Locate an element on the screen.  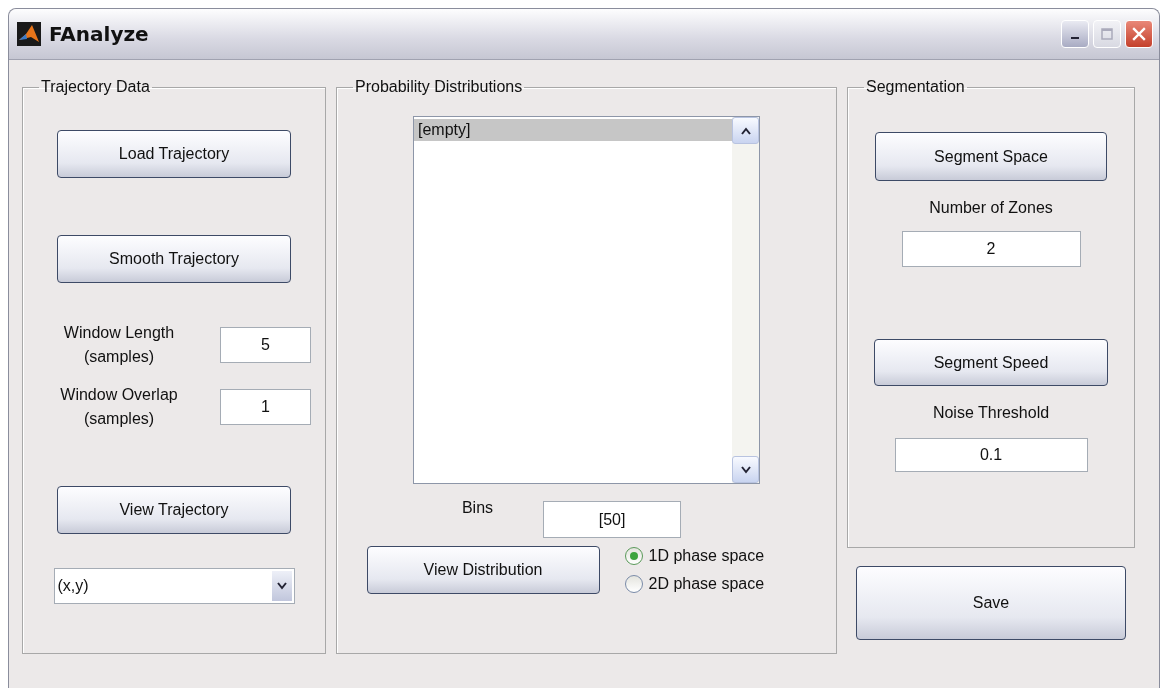
noise-threshold-label: Noise Threshold is located at coordinates (991, 413).